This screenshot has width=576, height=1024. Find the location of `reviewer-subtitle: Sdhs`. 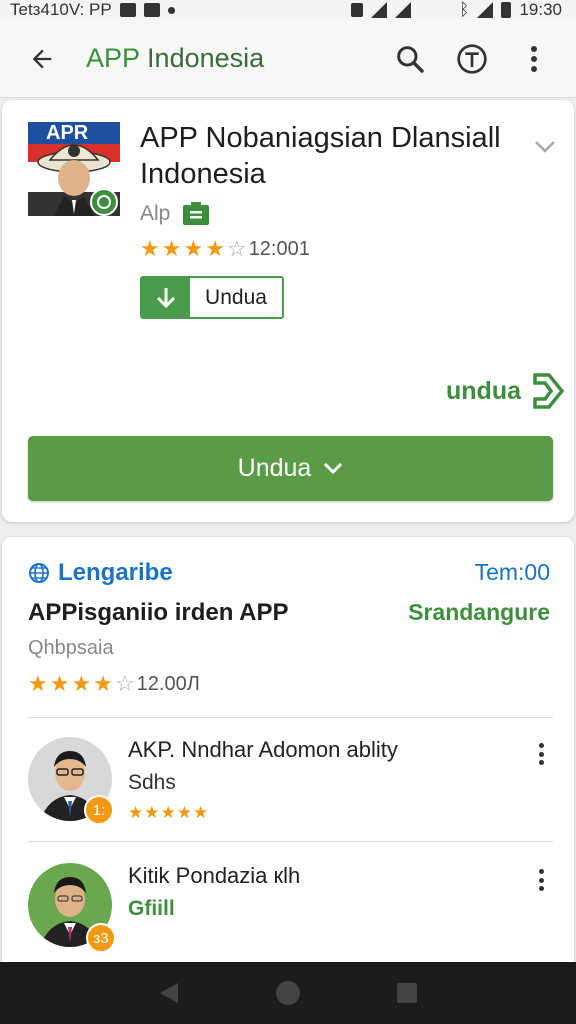

reviewer-subtitle: Sdhs is located at coordinates (152, 782).